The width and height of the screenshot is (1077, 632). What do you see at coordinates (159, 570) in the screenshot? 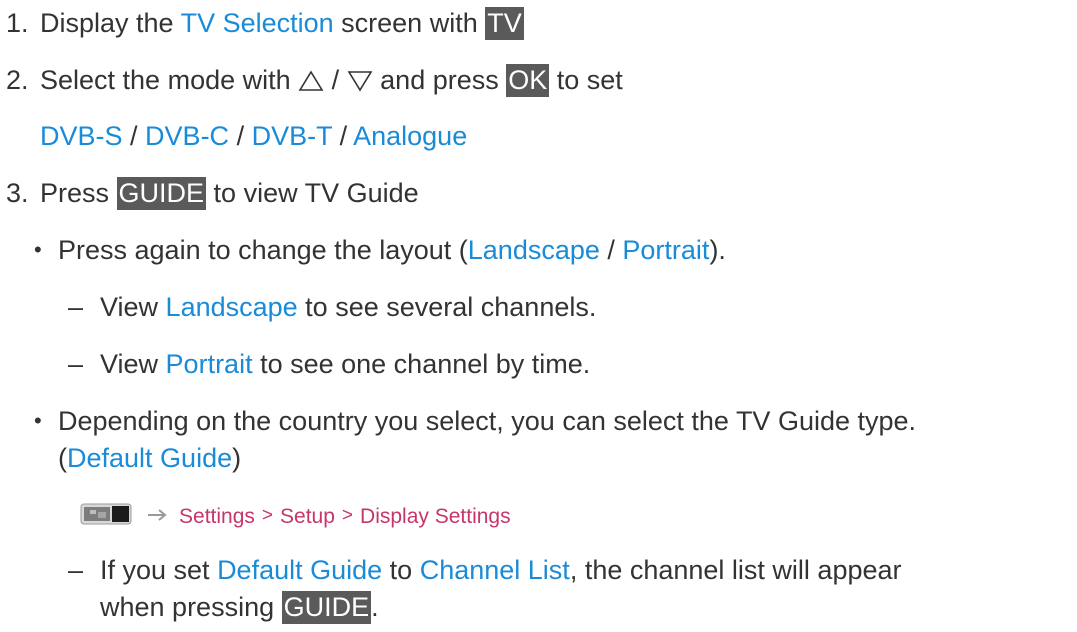
I see `sub-text: If you set` at bounding box center [159, 570].